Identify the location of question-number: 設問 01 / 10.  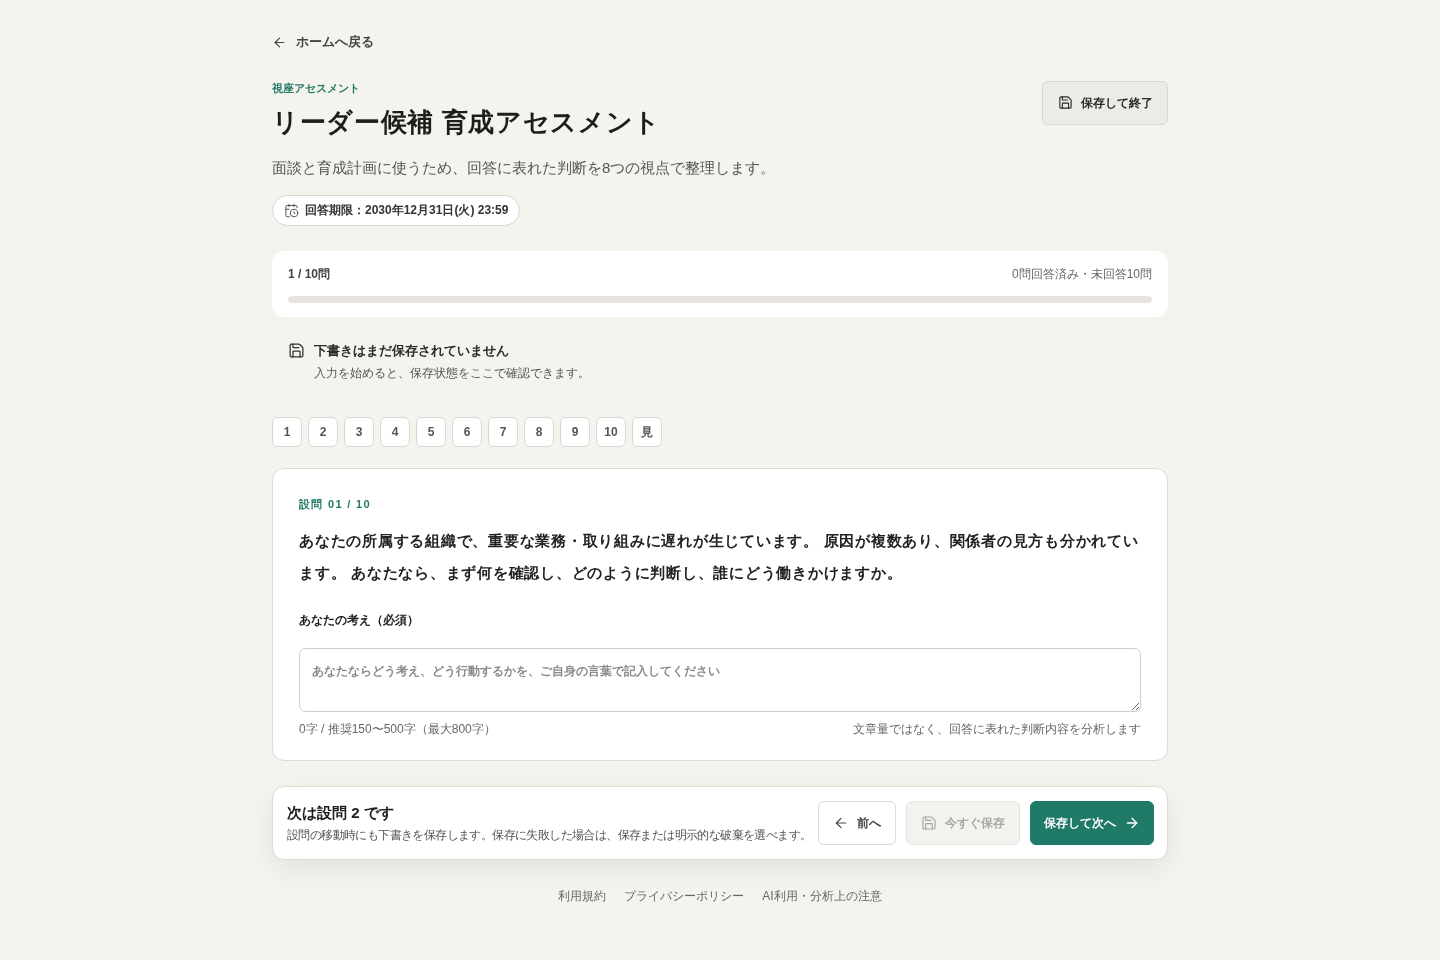
(335, 504).